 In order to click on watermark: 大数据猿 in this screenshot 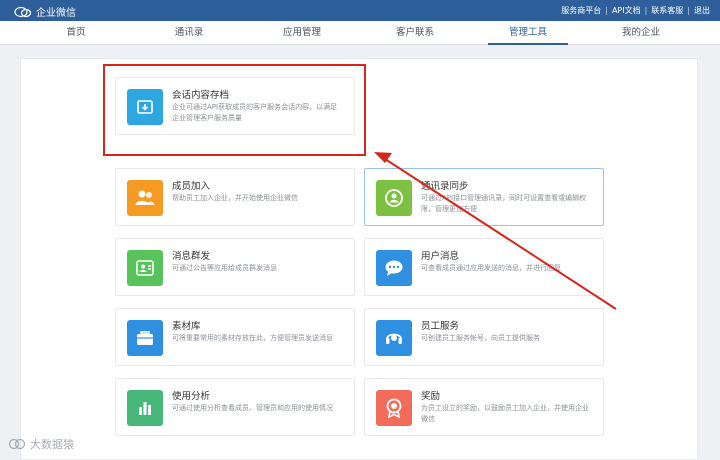, I will do `click(41, 444)`.